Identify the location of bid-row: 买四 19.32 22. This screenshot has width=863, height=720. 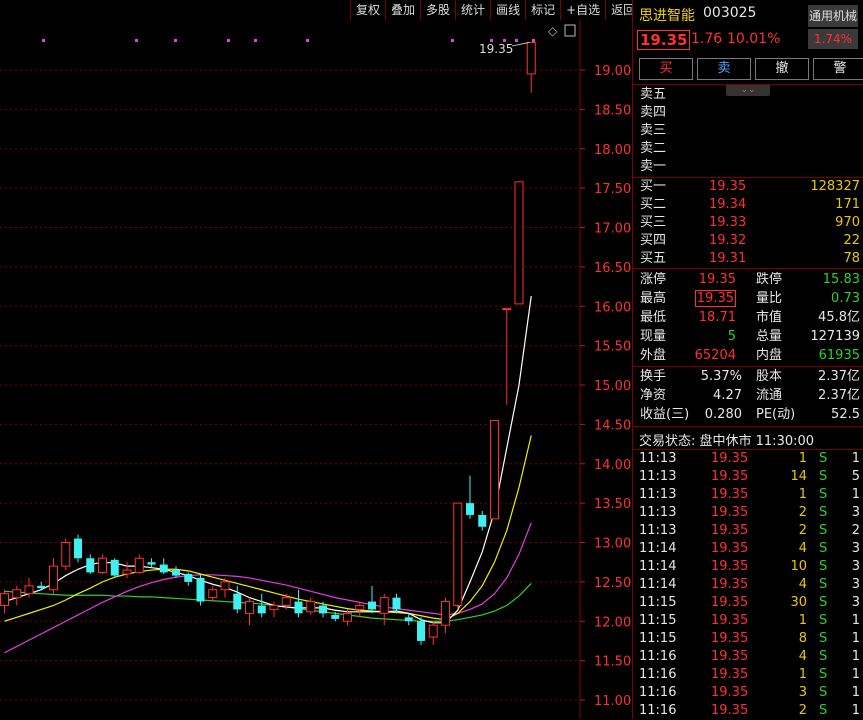
(748, 241).